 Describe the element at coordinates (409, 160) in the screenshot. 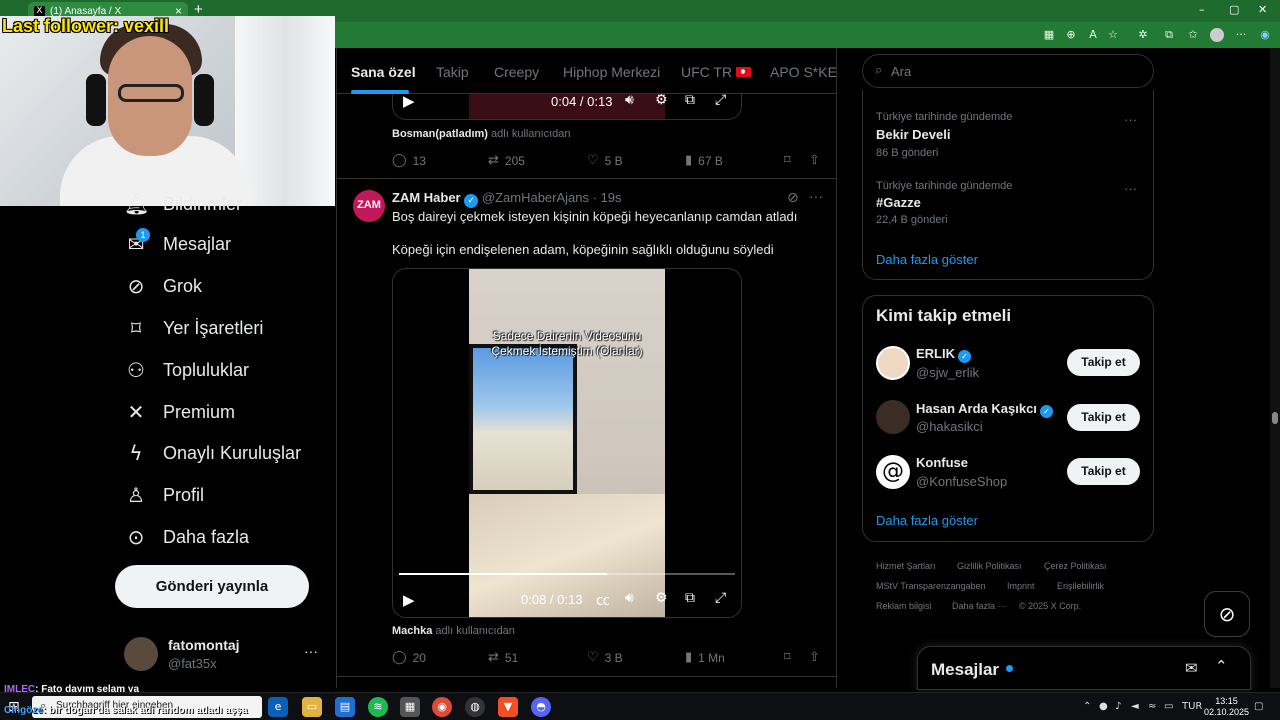

I see `reply-button: ◯ 13` at that location.